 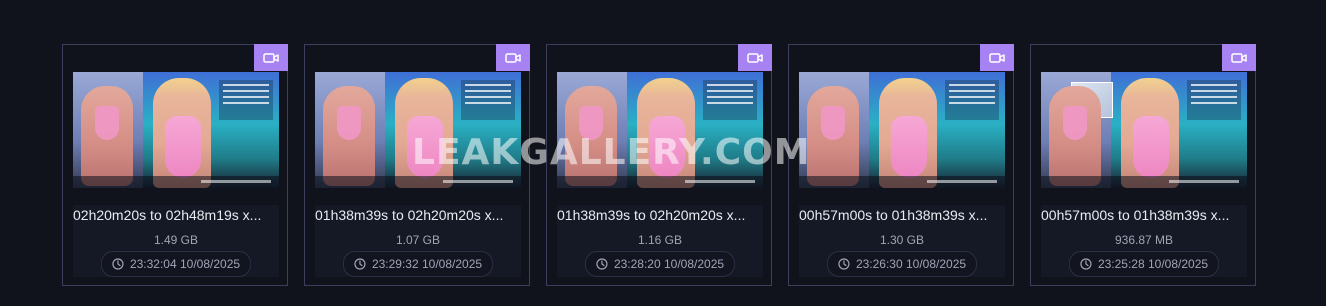 What do you see at coordinates (427, 264) in the screenshot?
I see `video-datetime: 23:29:32 10/08/2025` at bounding box center [427, 264].